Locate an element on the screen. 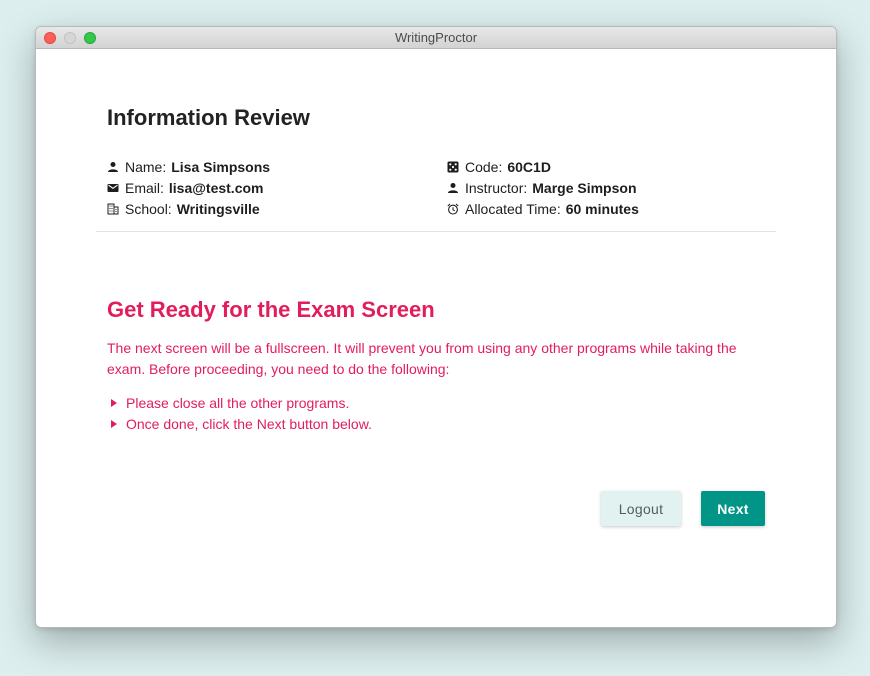  building-icon is located at coordinates (113, 208).